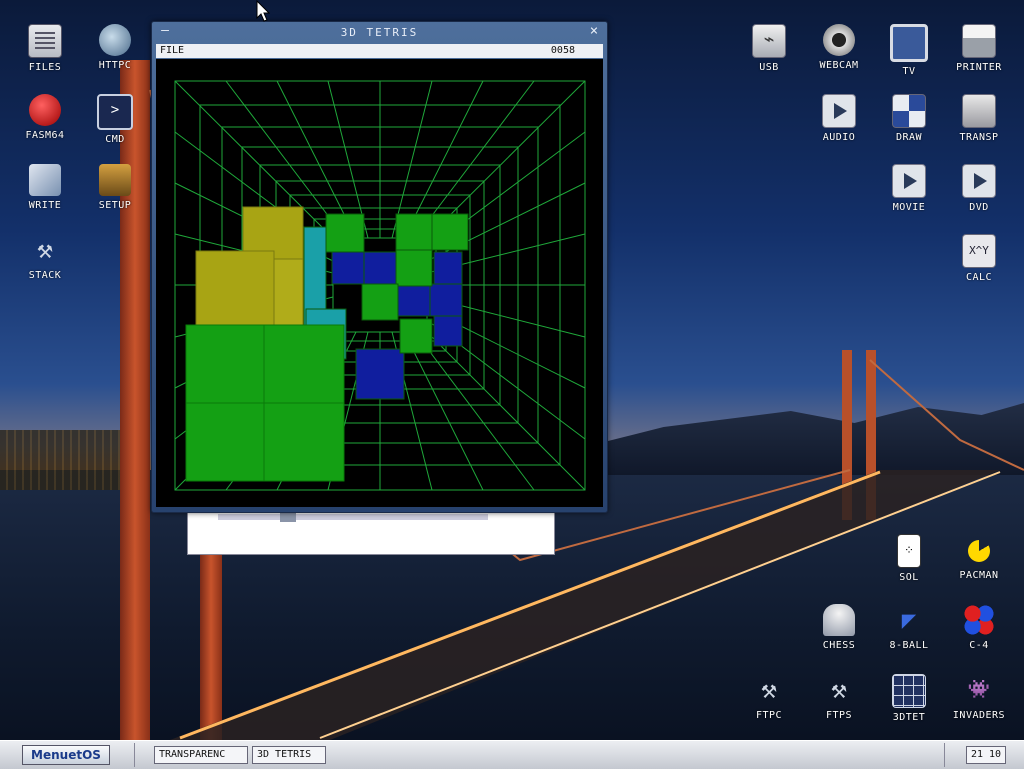  I want to click on calculator-icon: X^Y, so click(979, 251).